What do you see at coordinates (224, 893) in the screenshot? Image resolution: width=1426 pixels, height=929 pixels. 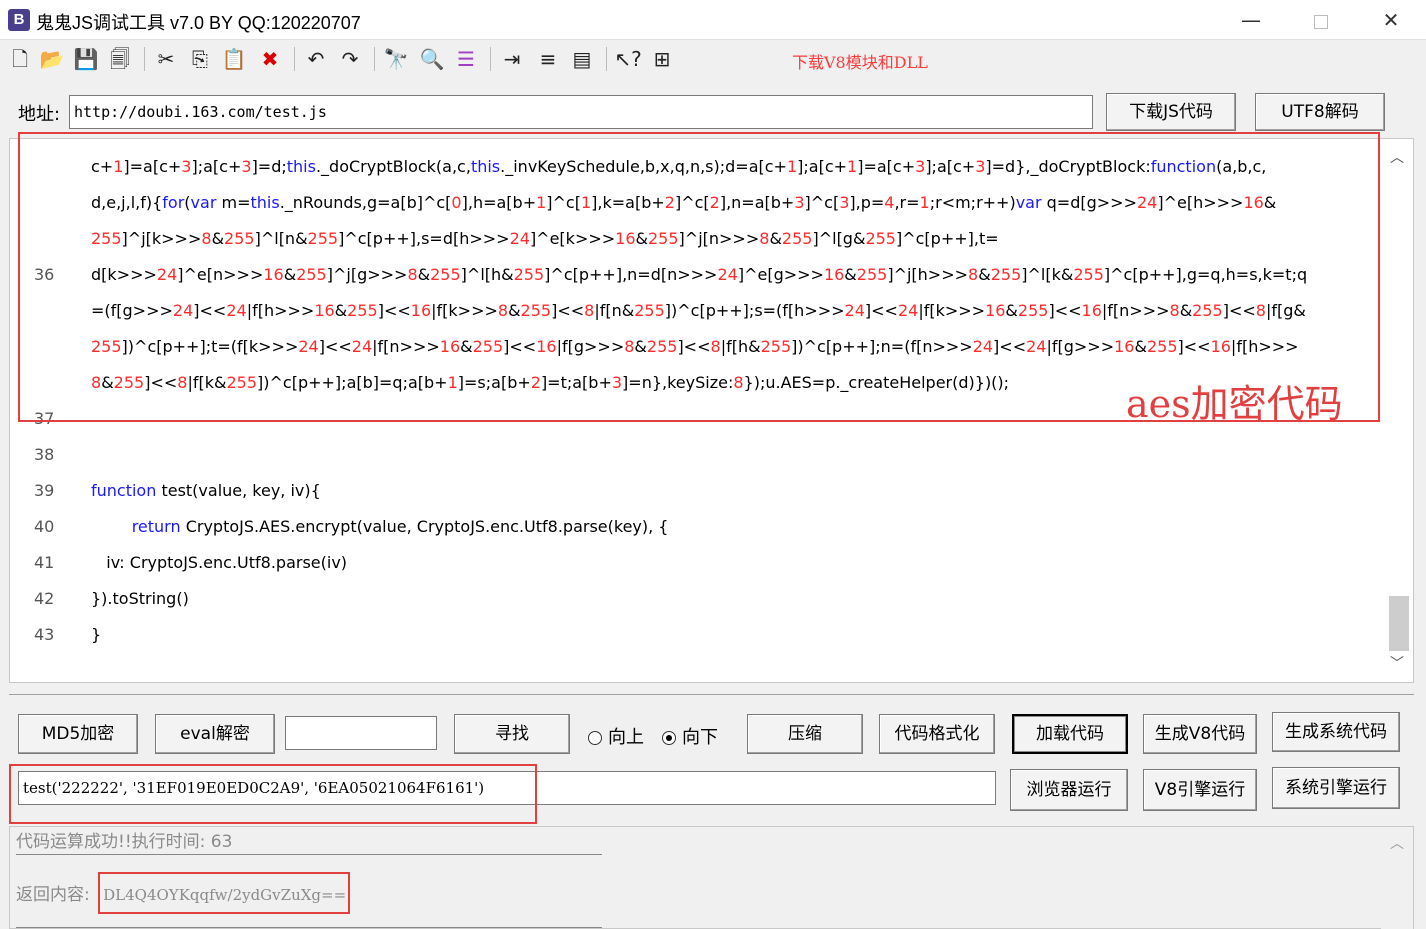 I see `return-highlight` at bounding box center [224, 893].